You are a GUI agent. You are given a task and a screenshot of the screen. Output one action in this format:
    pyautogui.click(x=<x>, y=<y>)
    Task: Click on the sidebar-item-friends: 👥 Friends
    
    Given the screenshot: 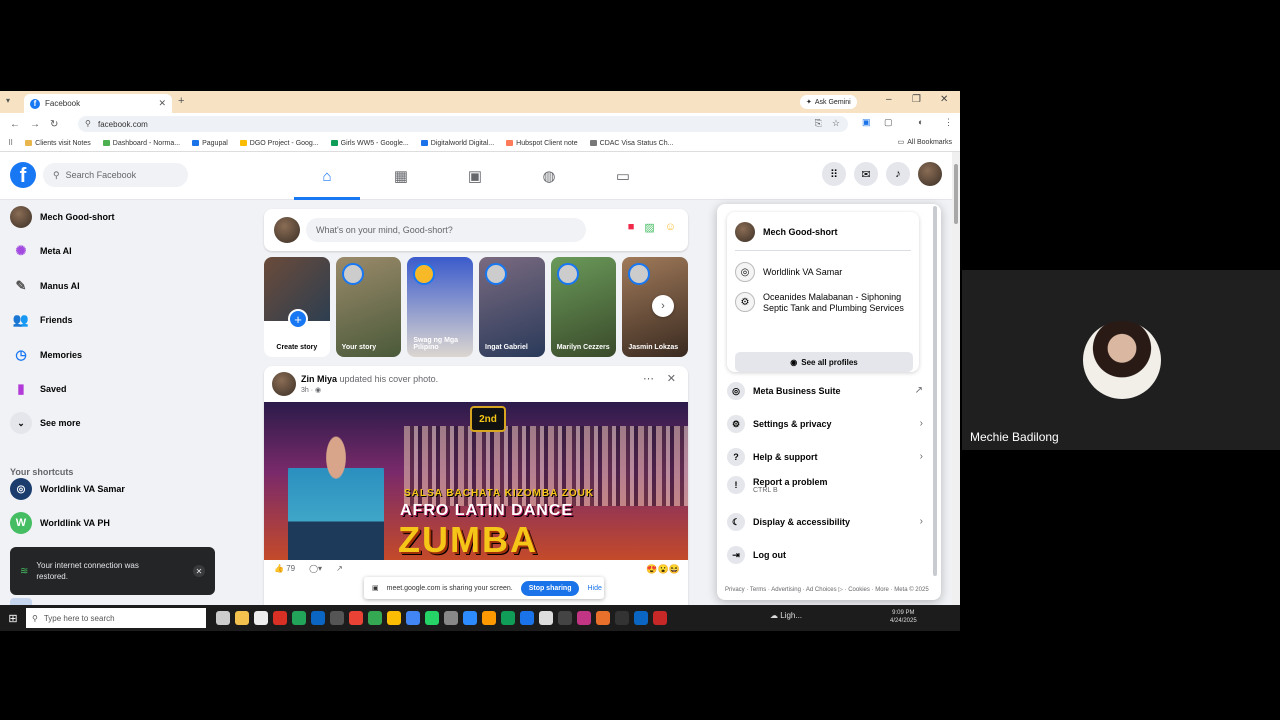 What is the action you would take?
    pyautogui.click(x=41, y=320)
    